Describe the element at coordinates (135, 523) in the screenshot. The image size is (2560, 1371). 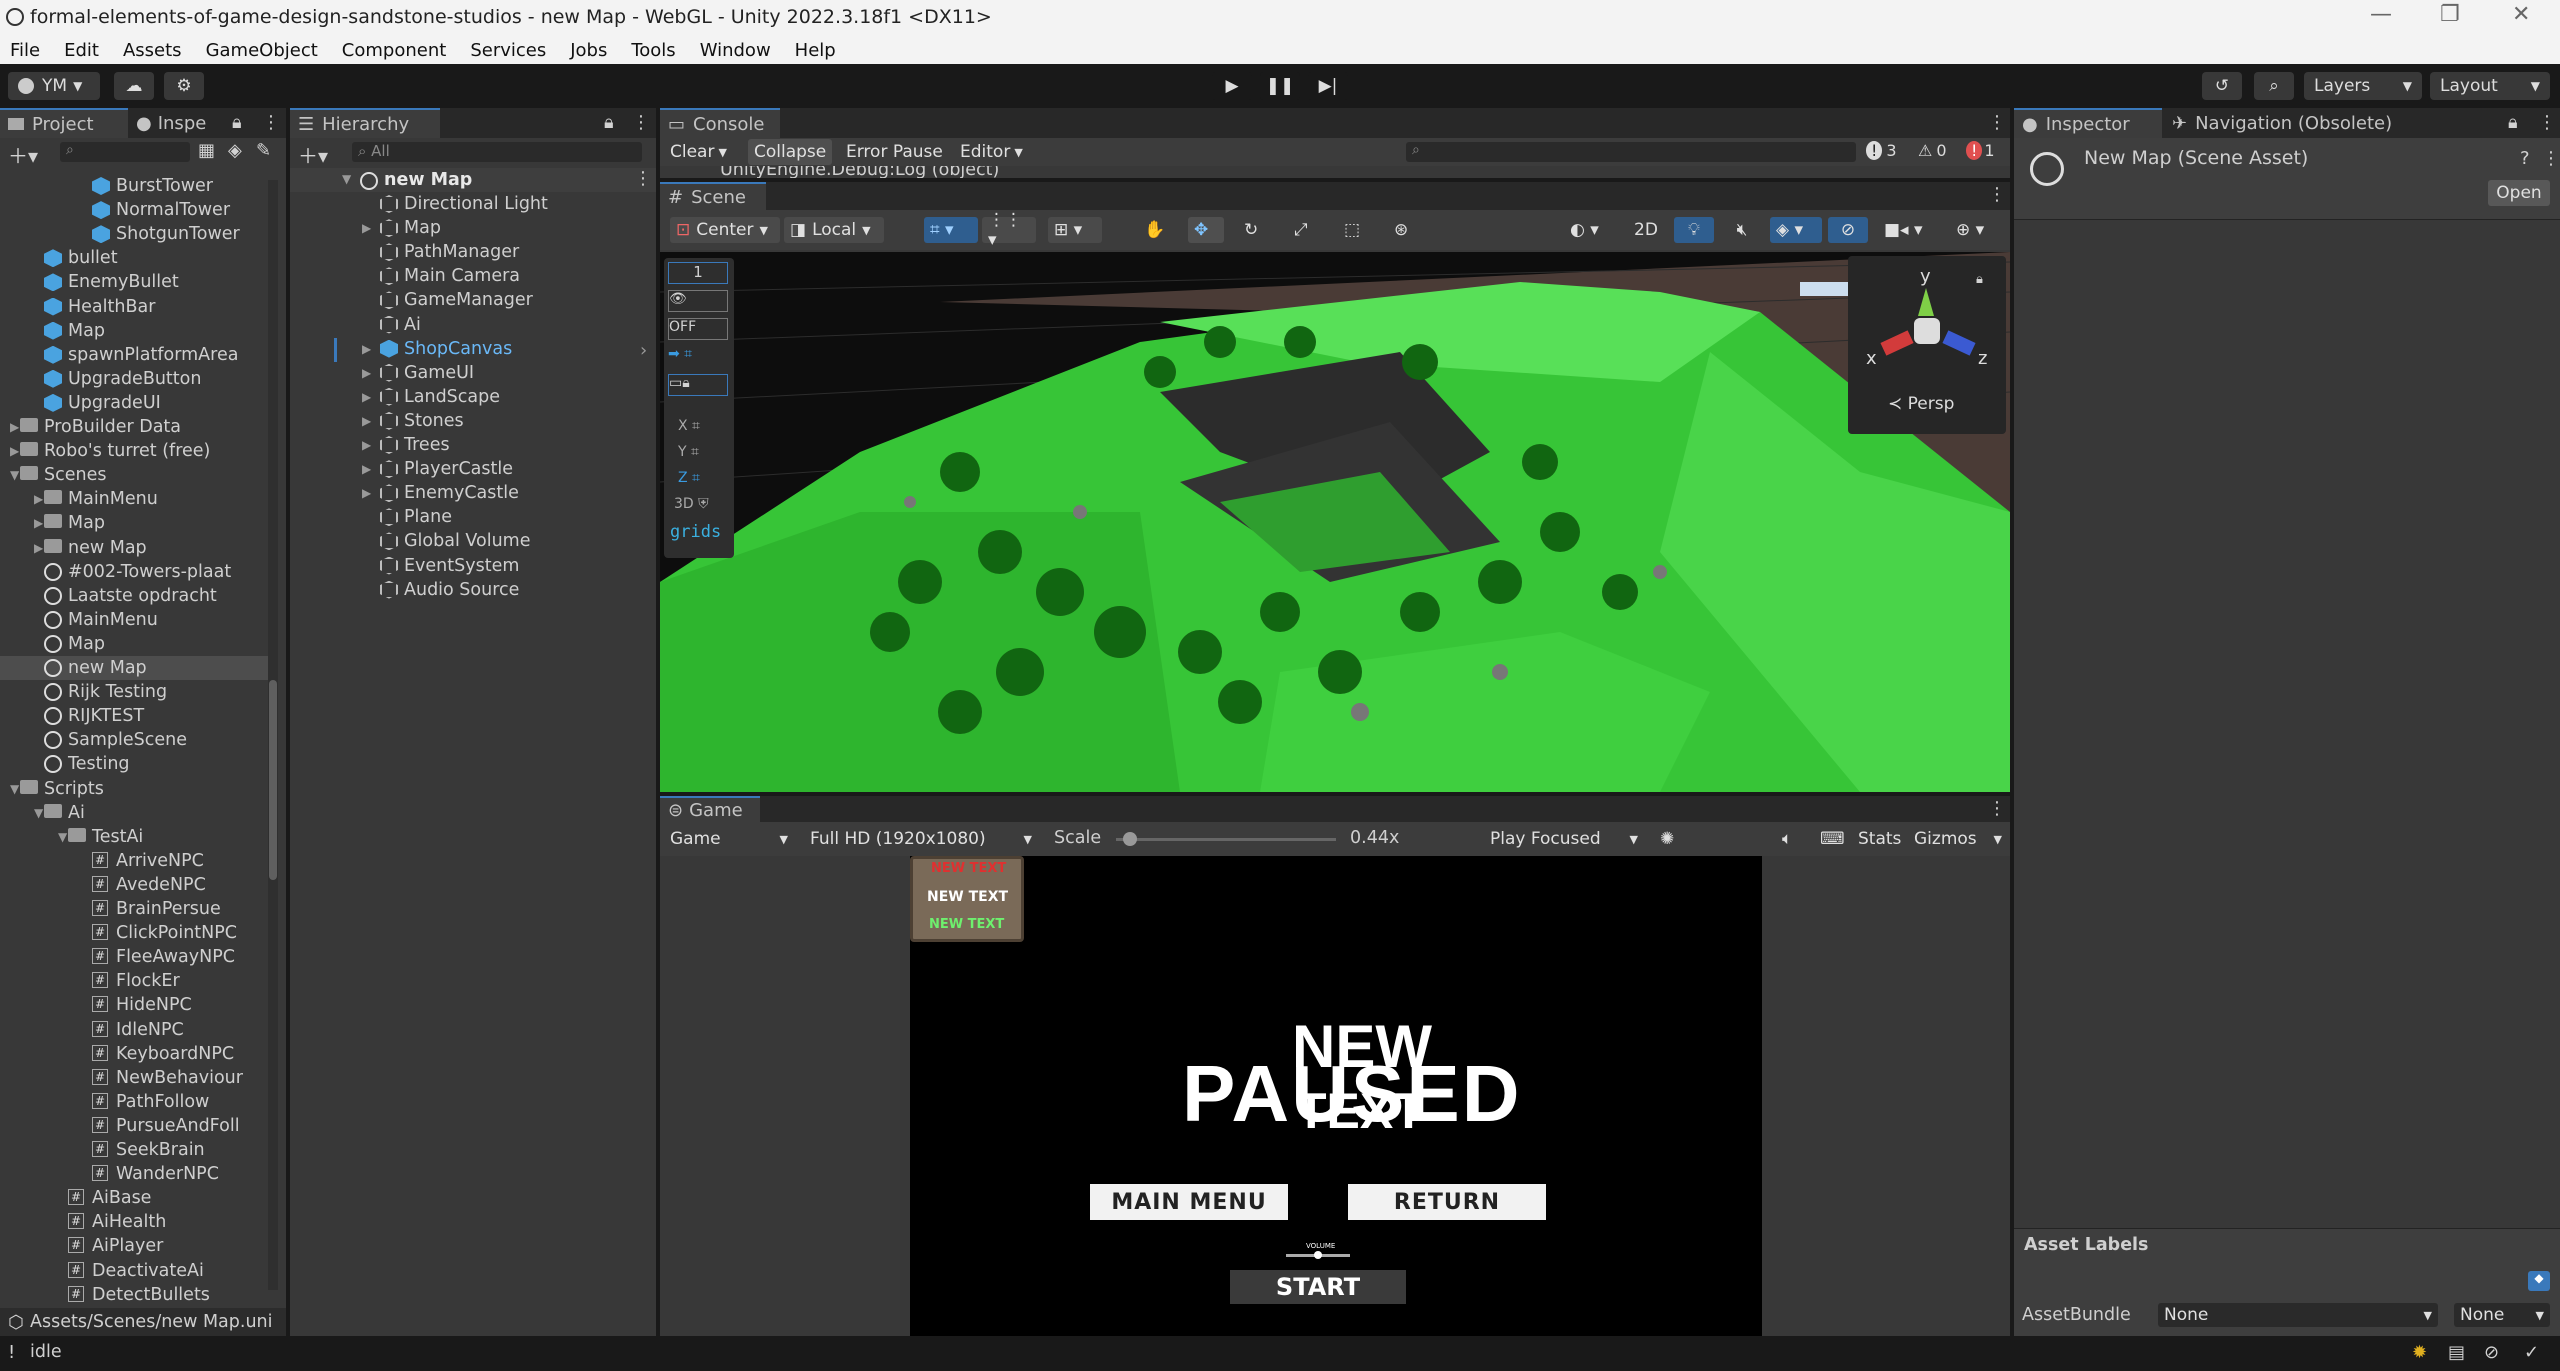
I see `project-item: ▶ Map` at that location.